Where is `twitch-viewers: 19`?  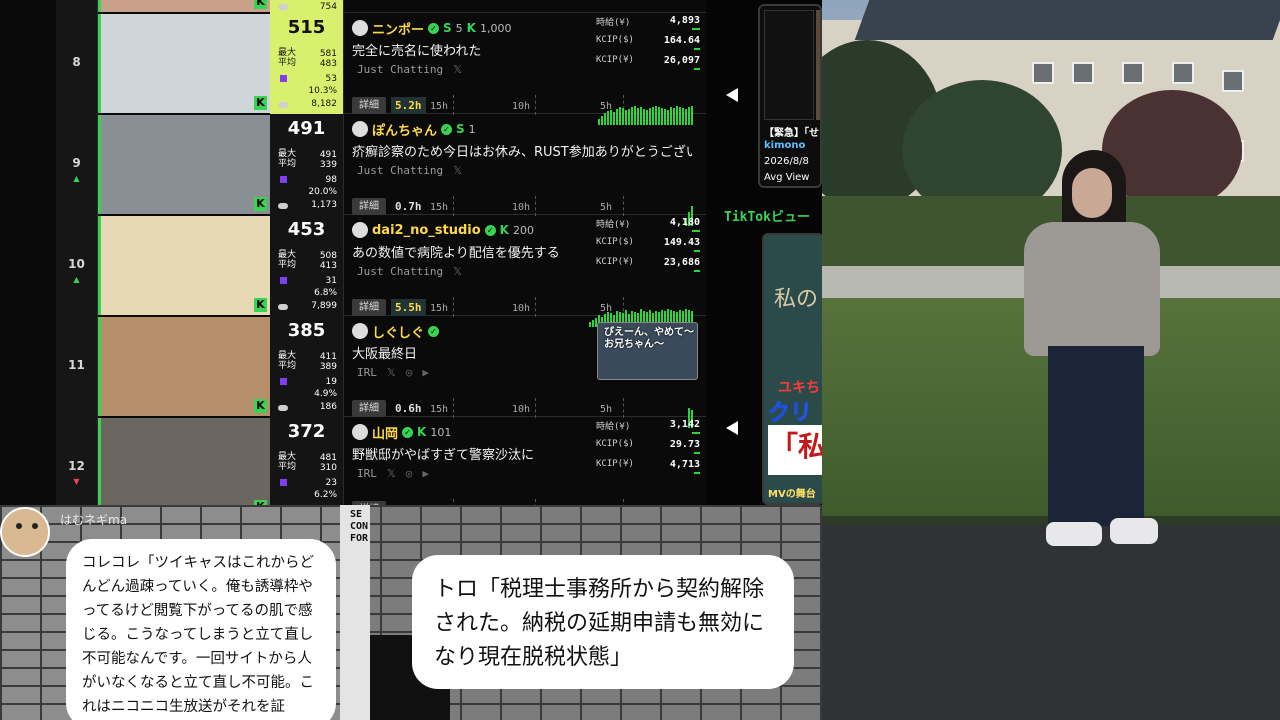 twitch-viewers: 19 is located at coordinates (331, 382).